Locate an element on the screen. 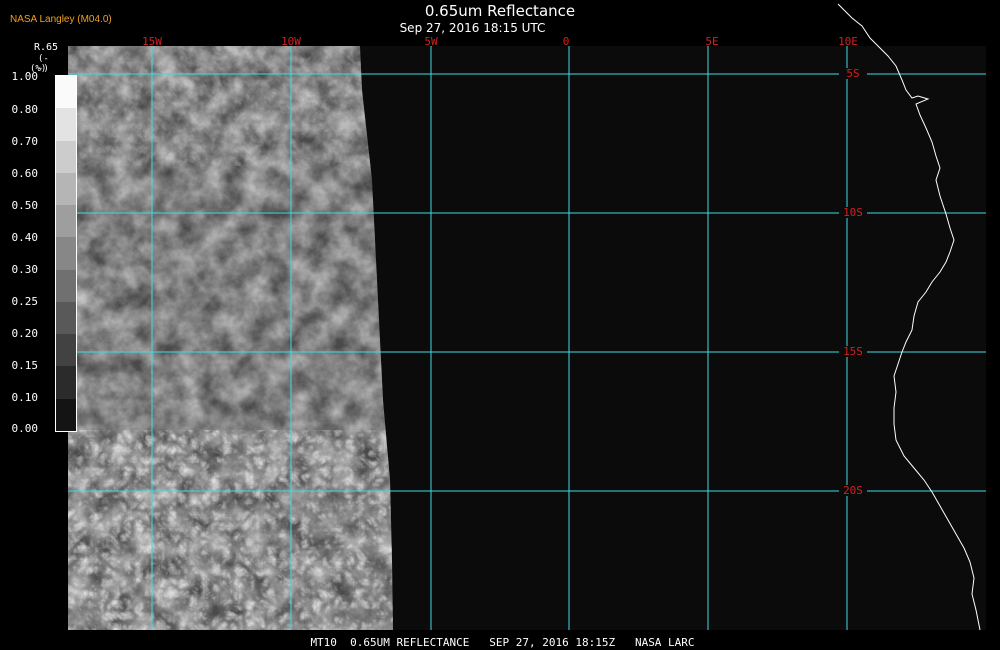  colorbar is located at coordinates (66, 253).